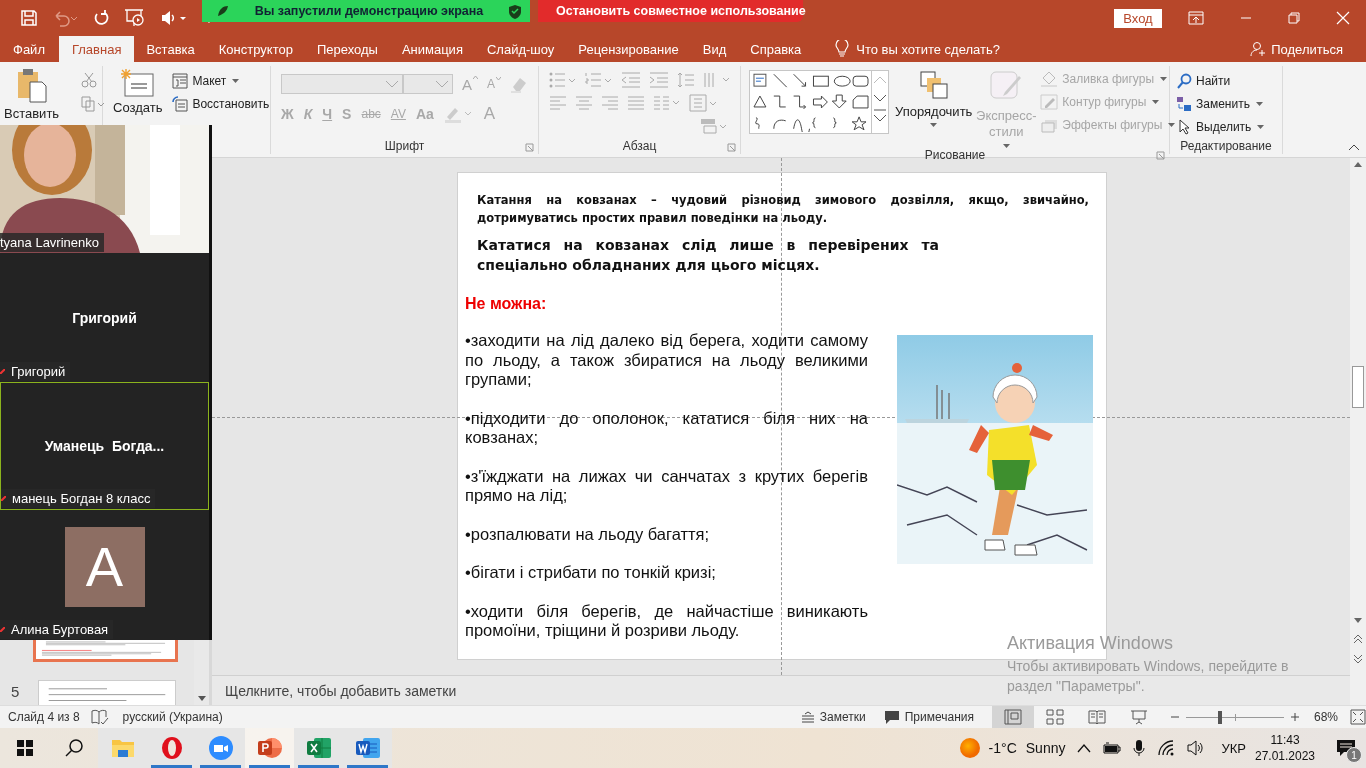 Image resolution: width=1366 pixels, height=768 pixels. What do you see at coordinates (60, 629) in the screenshot?
I see `participant-label: Алина Буртовая` at bounding box center [60, 629].